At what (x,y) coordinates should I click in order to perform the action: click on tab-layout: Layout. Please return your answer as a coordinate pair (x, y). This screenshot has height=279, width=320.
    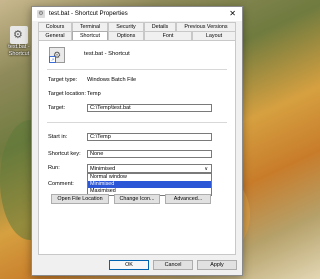
    Looking at the image, I should click on (214, 35).